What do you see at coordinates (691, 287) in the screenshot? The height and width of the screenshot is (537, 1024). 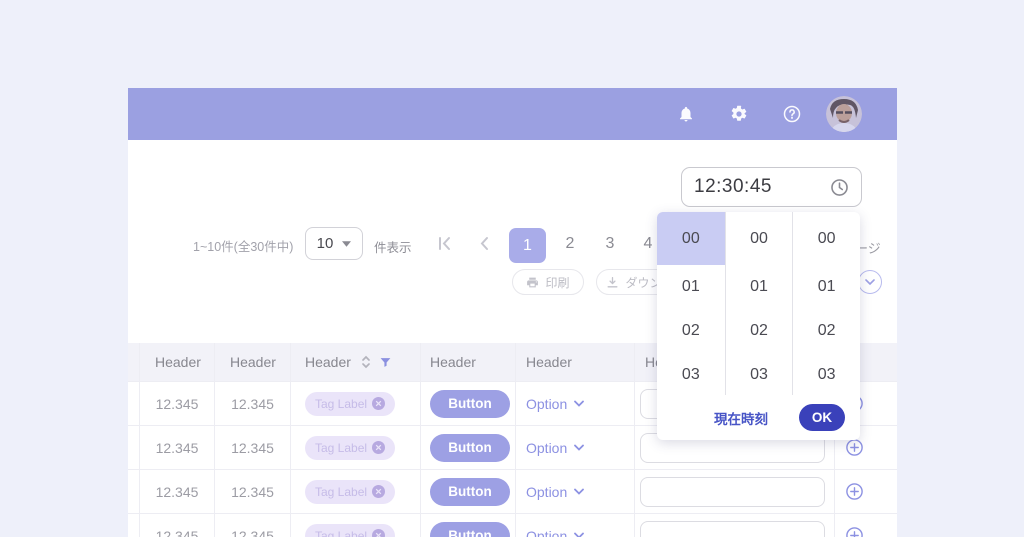 I see `timepicker-hour-option: 01` at bounding box center [691, 287].